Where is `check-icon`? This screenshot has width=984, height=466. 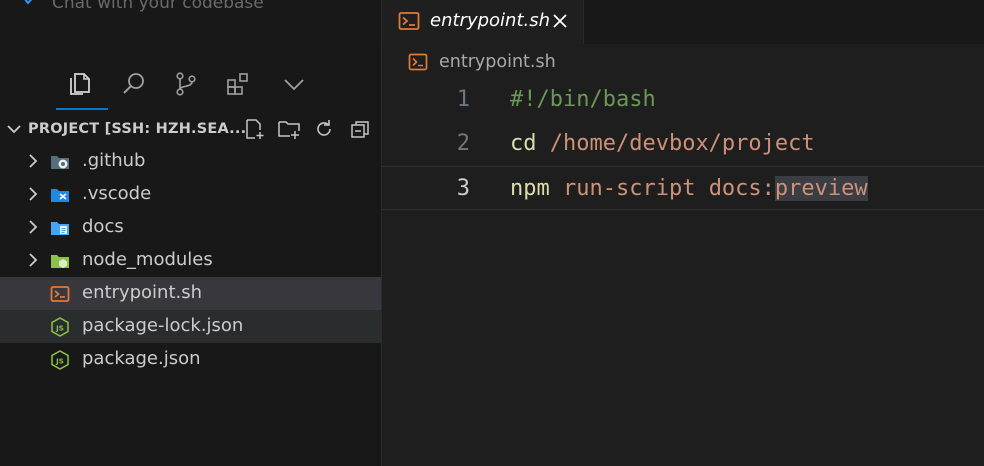 check-icon is located at coordinates (28, 2).